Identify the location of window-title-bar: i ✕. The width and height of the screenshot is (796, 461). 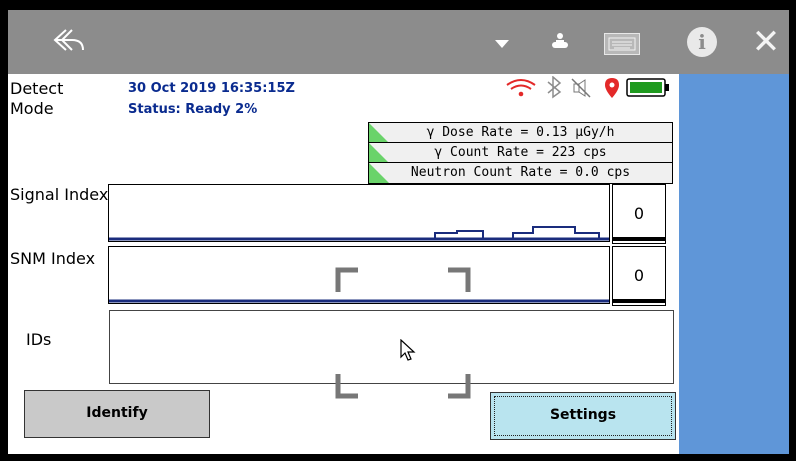
(398, 42).